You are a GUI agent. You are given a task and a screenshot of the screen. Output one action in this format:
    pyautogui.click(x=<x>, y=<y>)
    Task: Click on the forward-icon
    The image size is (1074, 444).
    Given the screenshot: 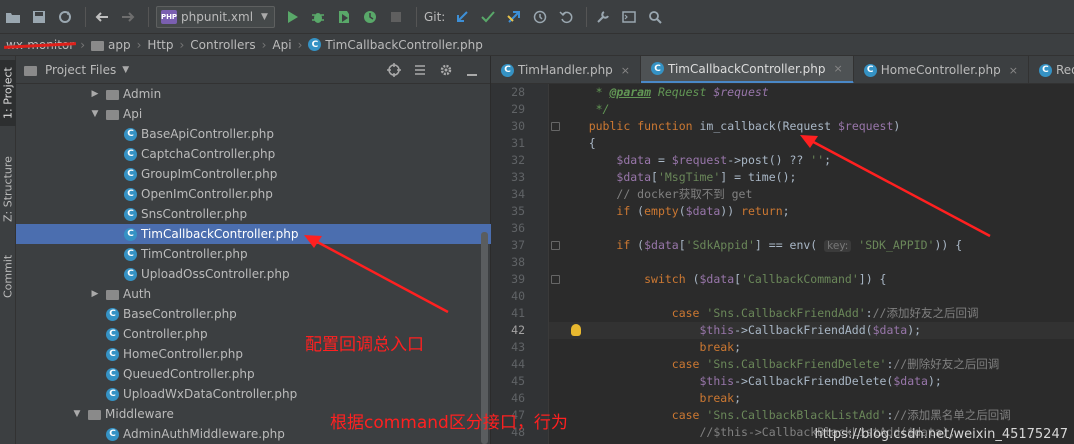 What is the action you would take?
    pyautogui.click(x=128, y=17)
    